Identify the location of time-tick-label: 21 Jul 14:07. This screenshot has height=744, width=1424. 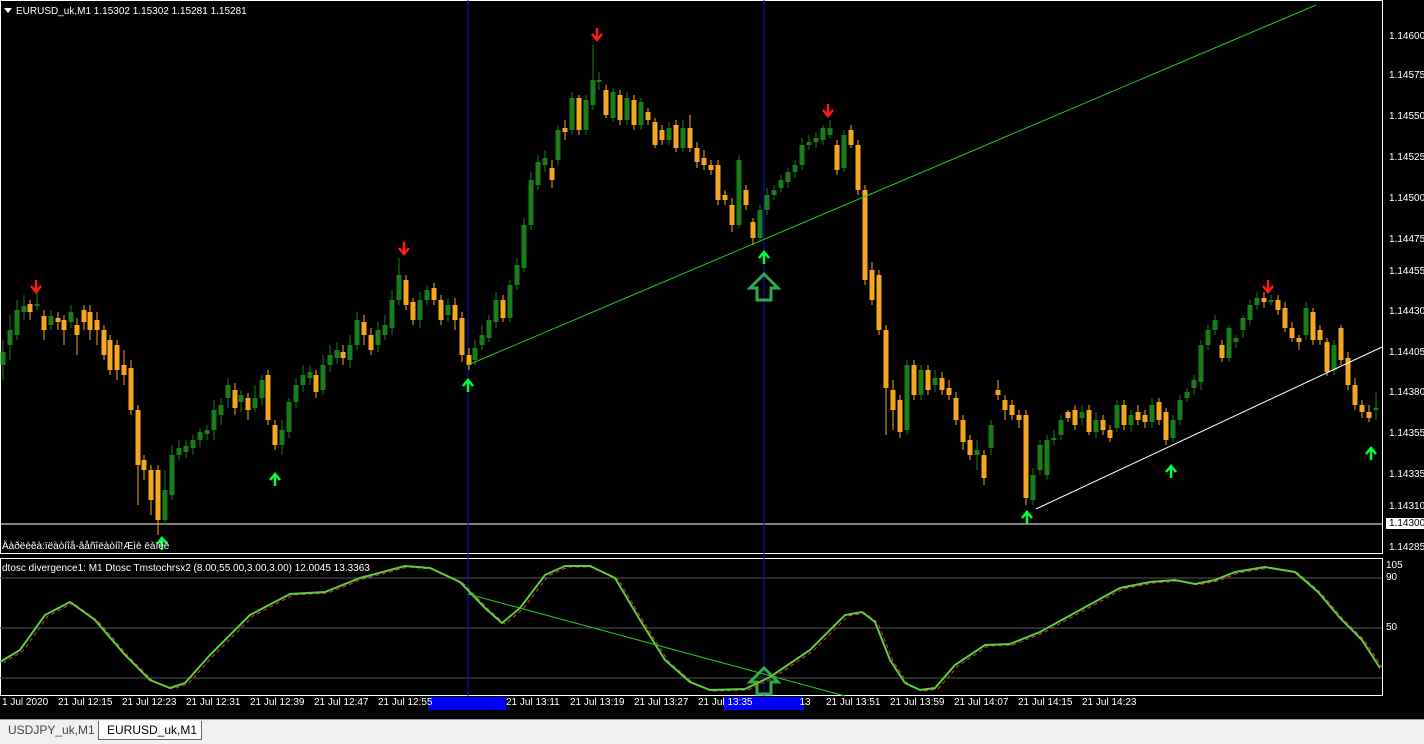
(981, 702).